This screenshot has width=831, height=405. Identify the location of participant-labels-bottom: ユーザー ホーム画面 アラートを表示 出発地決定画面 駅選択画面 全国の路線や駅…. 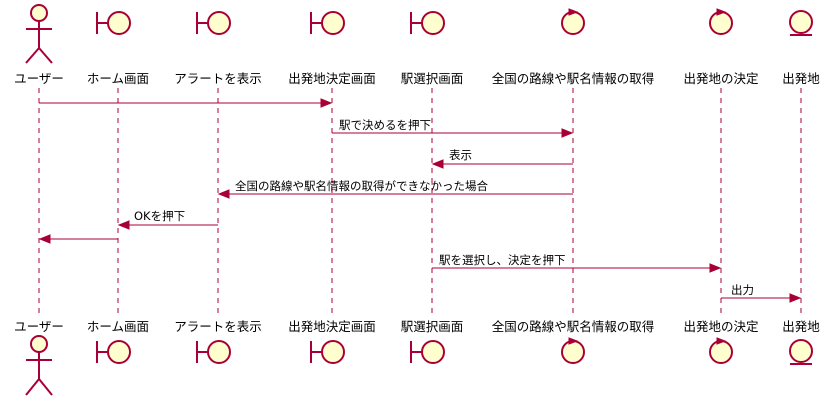
(417, 326).